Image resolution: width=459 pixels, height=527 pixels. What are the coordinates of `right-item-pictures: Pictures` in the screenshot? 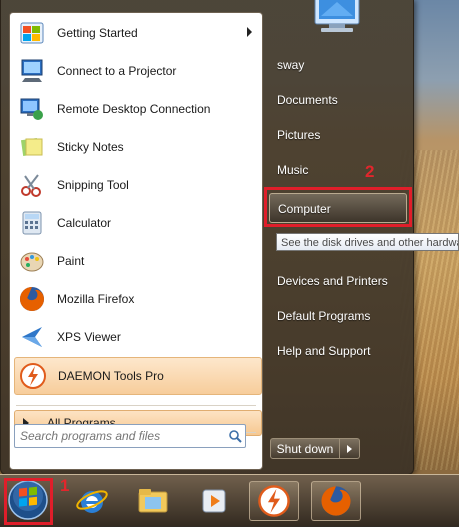 It's located at (338, 135).